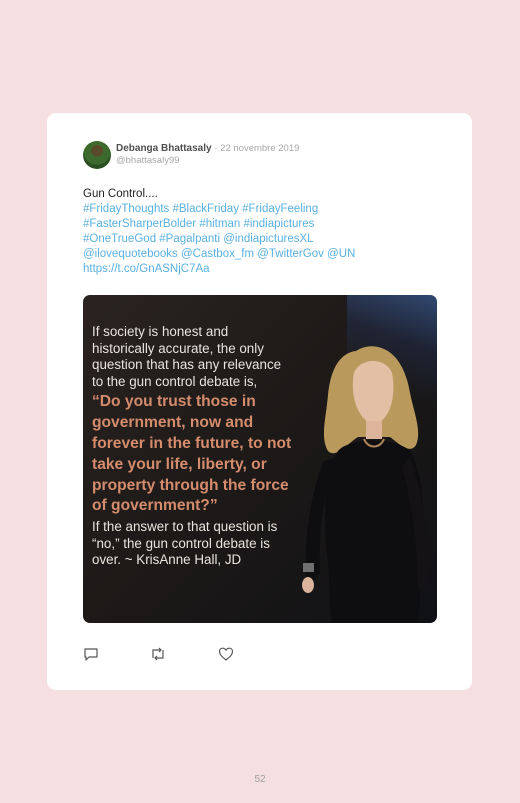 The image size is (520, 803). What do you see at coordinates (178, 348) in the screenshot?
I see `quote-intro-line: historically accurate, the only` at bounding box center [178, 348].